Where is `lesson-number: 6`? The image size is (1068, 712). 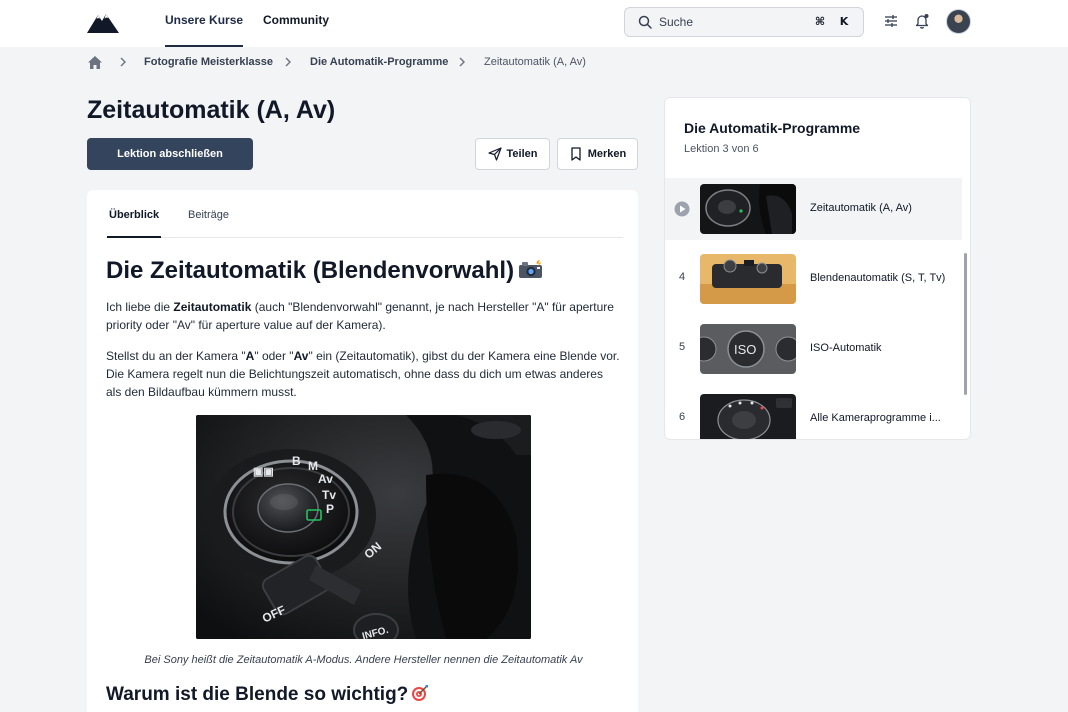 lesson-number: 6 is located at coordinates (682, 417).